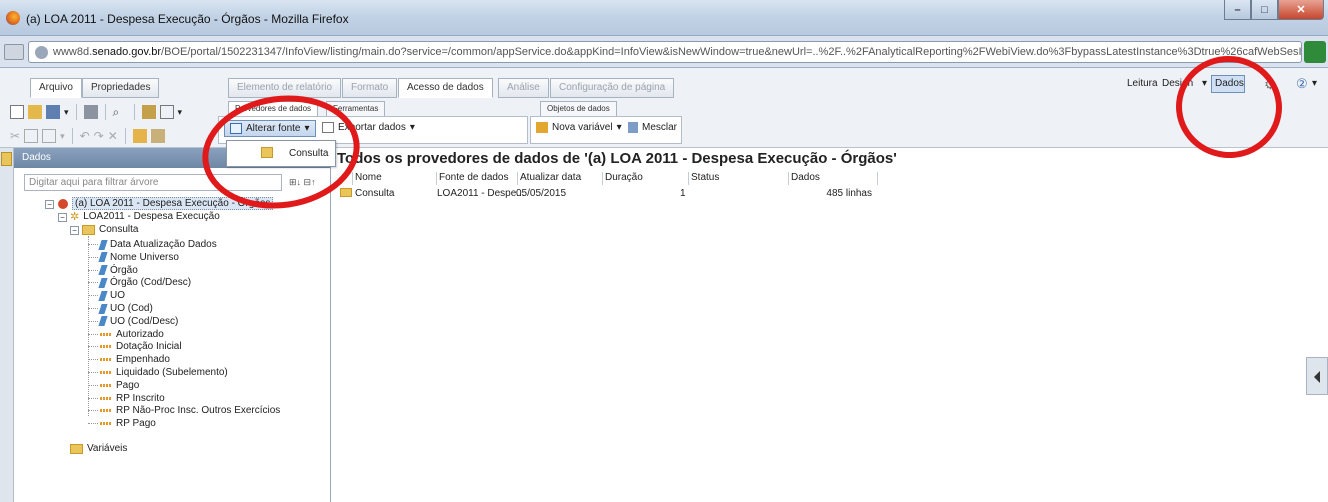  I want to click on tree-item-label: Nome Universo, so click(144, 257).